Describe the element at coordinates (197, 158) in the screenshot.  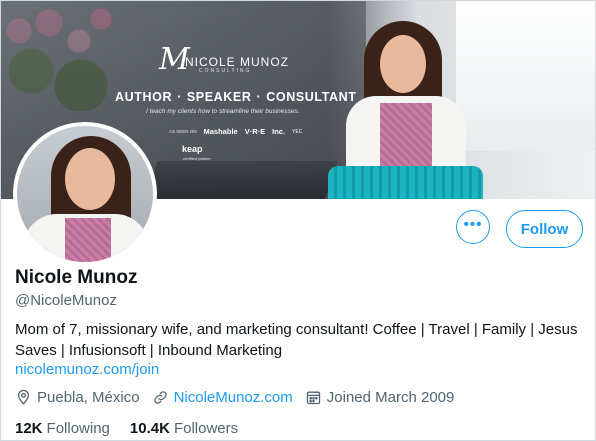
I see `keap-subtitle: certified partner` at that location.